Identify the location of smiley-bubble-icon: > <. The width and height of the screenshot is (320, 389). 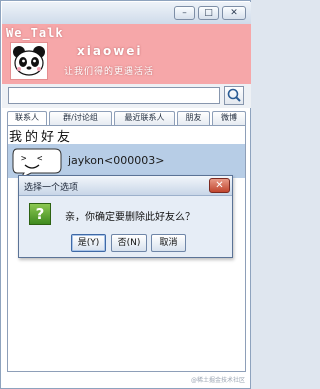
(37, 164).